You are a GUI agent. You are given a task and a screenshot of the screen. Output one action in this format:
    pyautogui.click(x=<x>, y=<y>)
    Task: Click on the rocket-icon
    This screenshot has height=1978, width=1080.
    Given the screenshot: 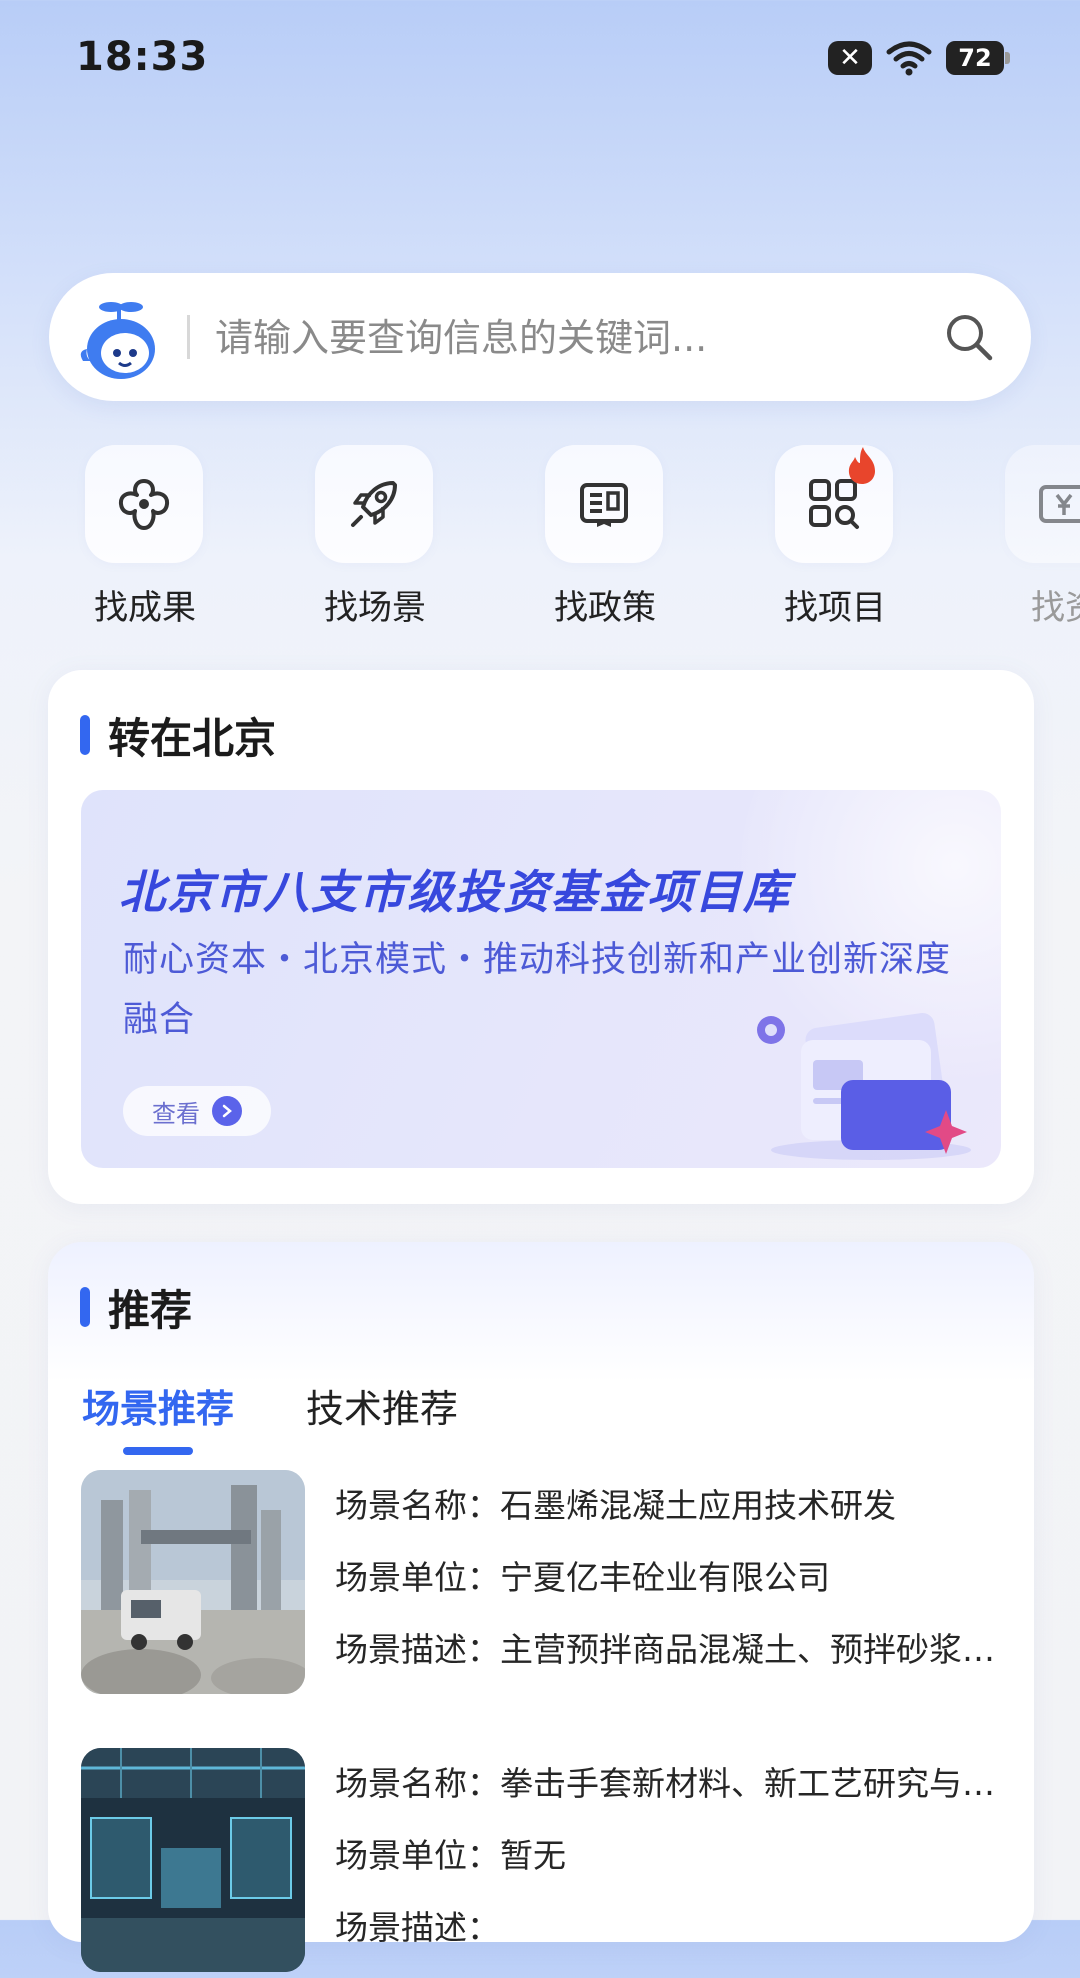 What is the action you would take?
    pyautogui.click(x=374, y=504)
    